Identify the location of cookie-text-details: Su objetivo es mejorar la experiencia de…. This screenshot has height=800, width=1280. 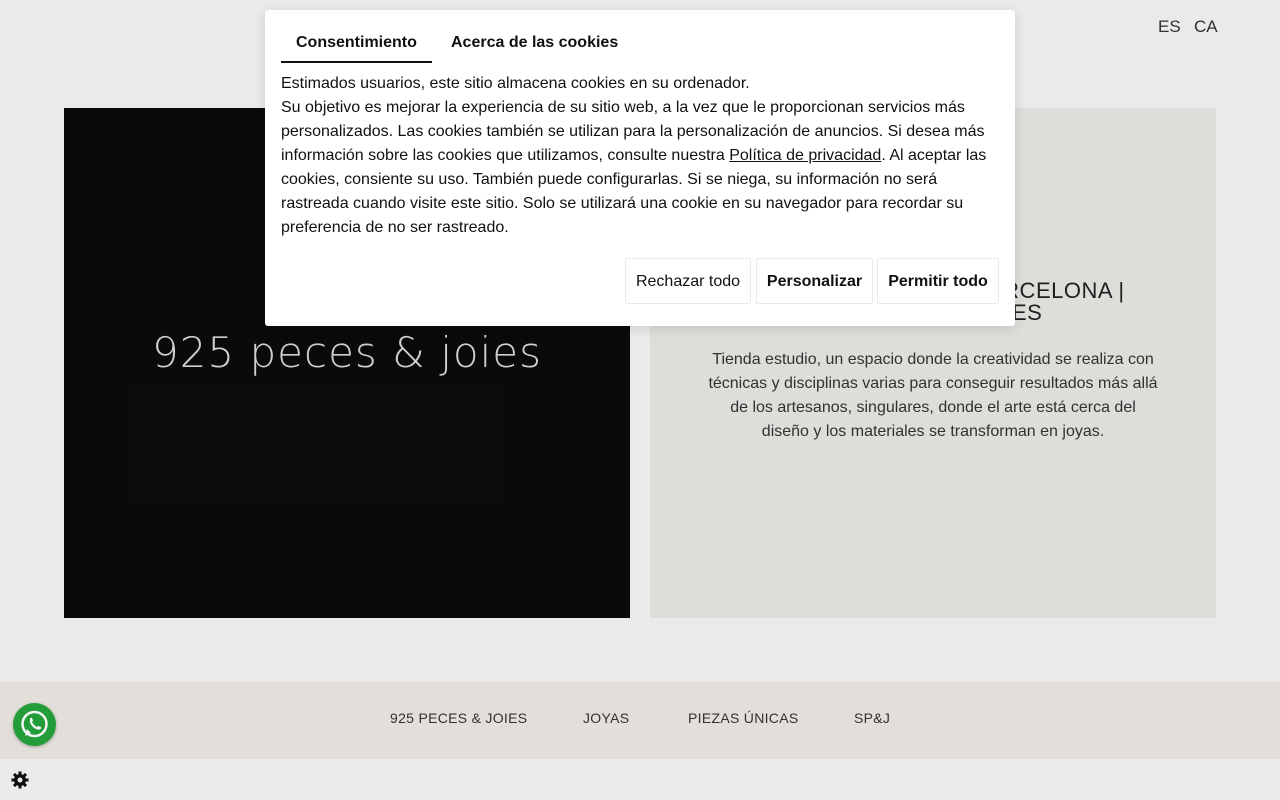
(637, 168).